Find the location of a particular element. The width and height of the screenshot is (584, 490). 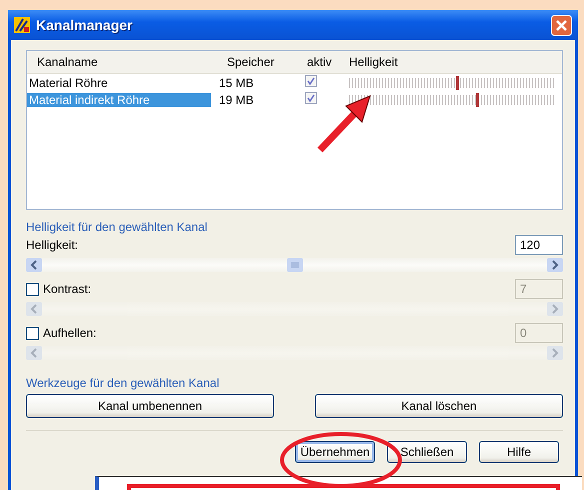

left-arrow-icon is located at coordinates (34, 265).